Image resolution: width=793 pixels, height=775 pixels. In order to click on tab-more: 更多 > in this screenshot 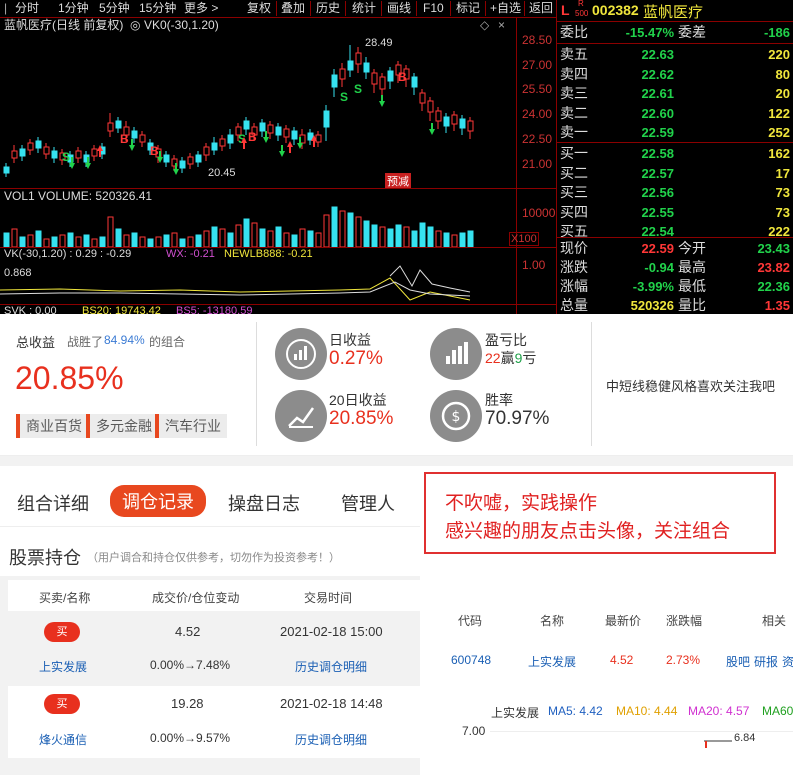, I will do `click(201, 8)`.